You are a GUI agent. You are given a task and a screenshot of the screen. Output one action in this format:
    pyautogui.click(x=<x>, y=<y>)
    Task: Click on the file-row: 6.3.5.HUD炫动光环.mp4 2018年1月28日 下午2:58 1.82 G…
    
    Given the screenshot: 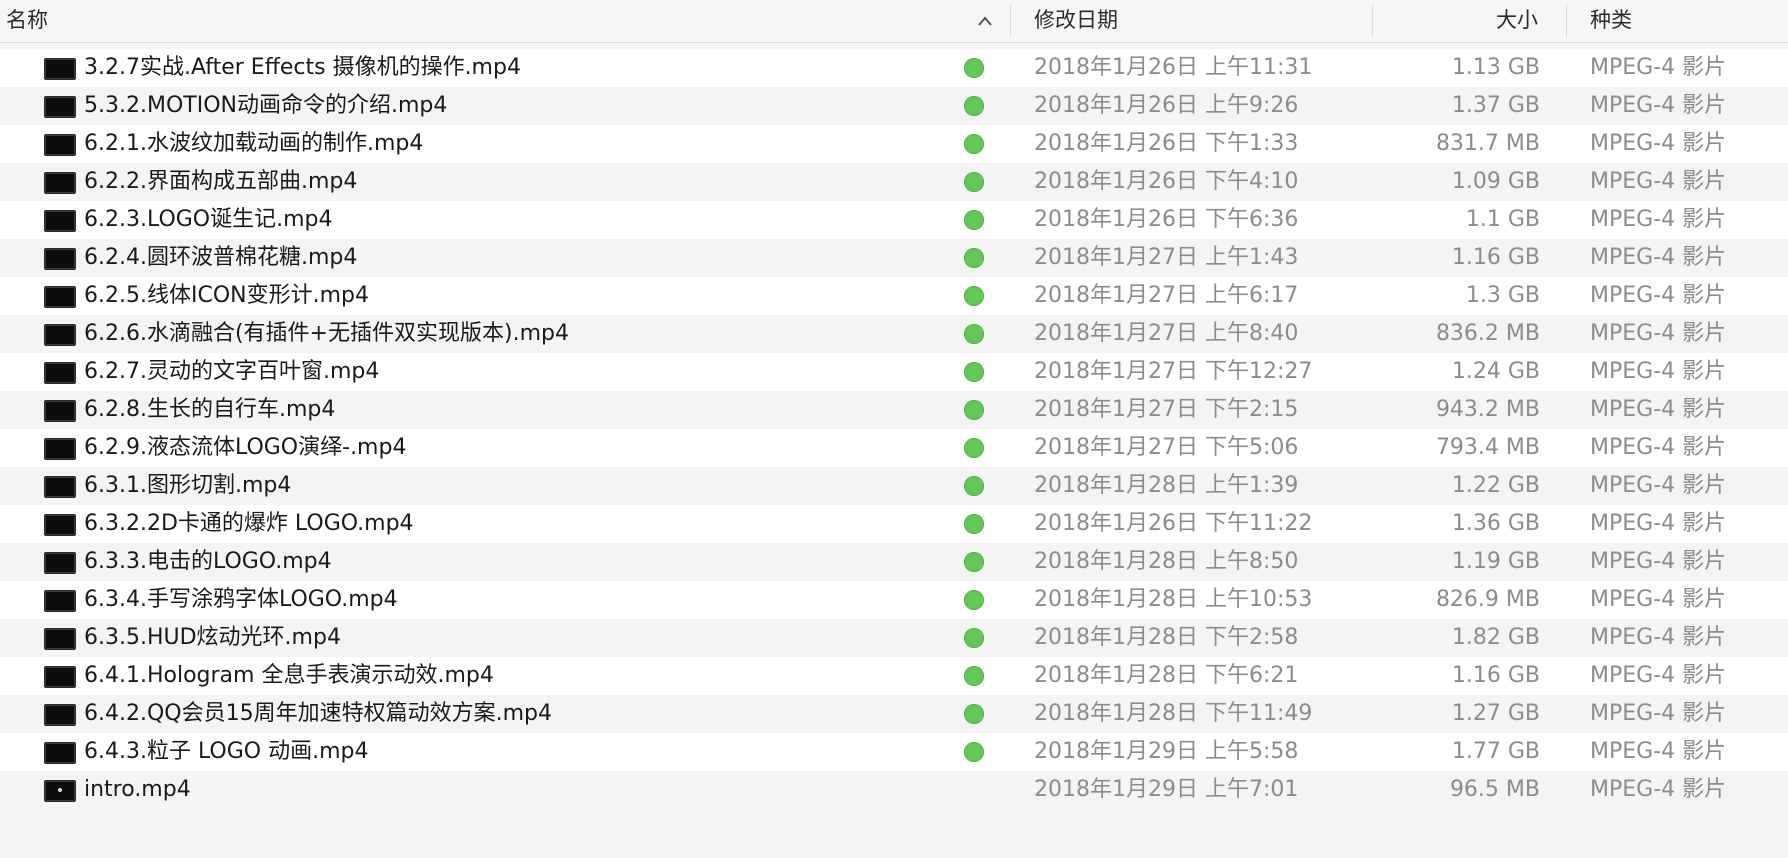 What is the action you would take?
    pyautogui.click(x=894, y=638)
    